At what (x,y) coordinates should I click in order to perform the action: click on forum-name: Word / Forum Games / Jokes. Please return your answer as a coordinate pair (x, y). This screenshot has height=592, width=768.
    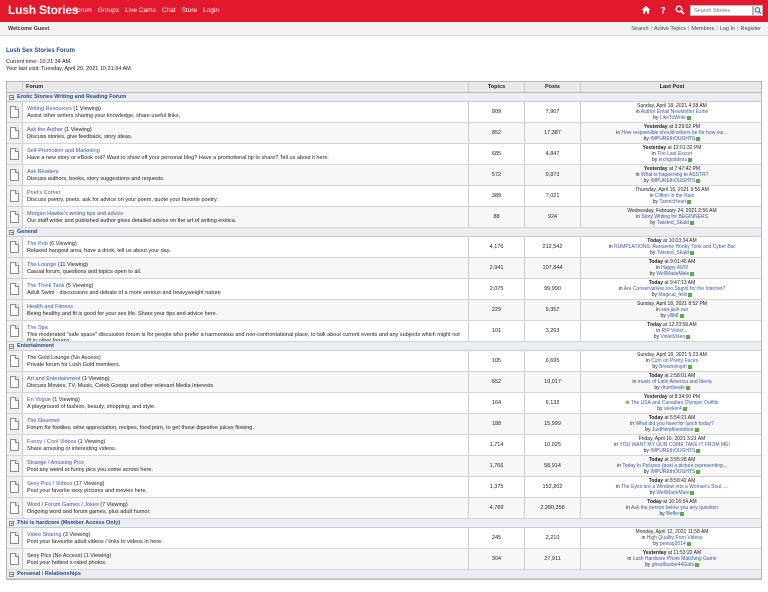
    Looking at the image, I should click on (63, 505).